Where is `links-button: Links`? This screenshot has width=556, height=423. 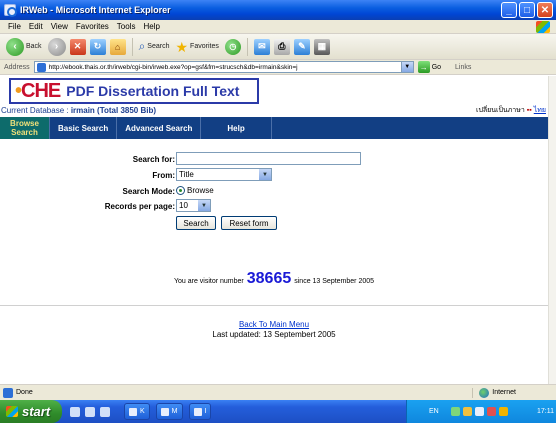 links-button: Links is located at coordinates (463, 67).